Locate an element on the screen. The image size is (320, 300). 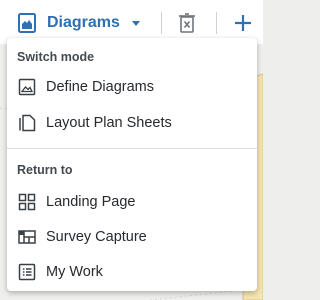
menu-item-define-diagrams: Define Diagrams is located at coordinates (132, 87).